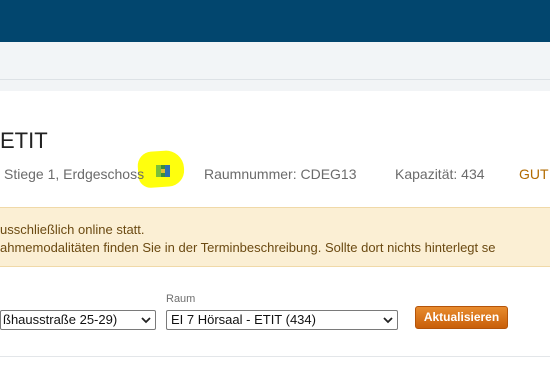  Describe the element at coordinates (534, 174) in the screenshot. I see `room-status: GUT` at that location.